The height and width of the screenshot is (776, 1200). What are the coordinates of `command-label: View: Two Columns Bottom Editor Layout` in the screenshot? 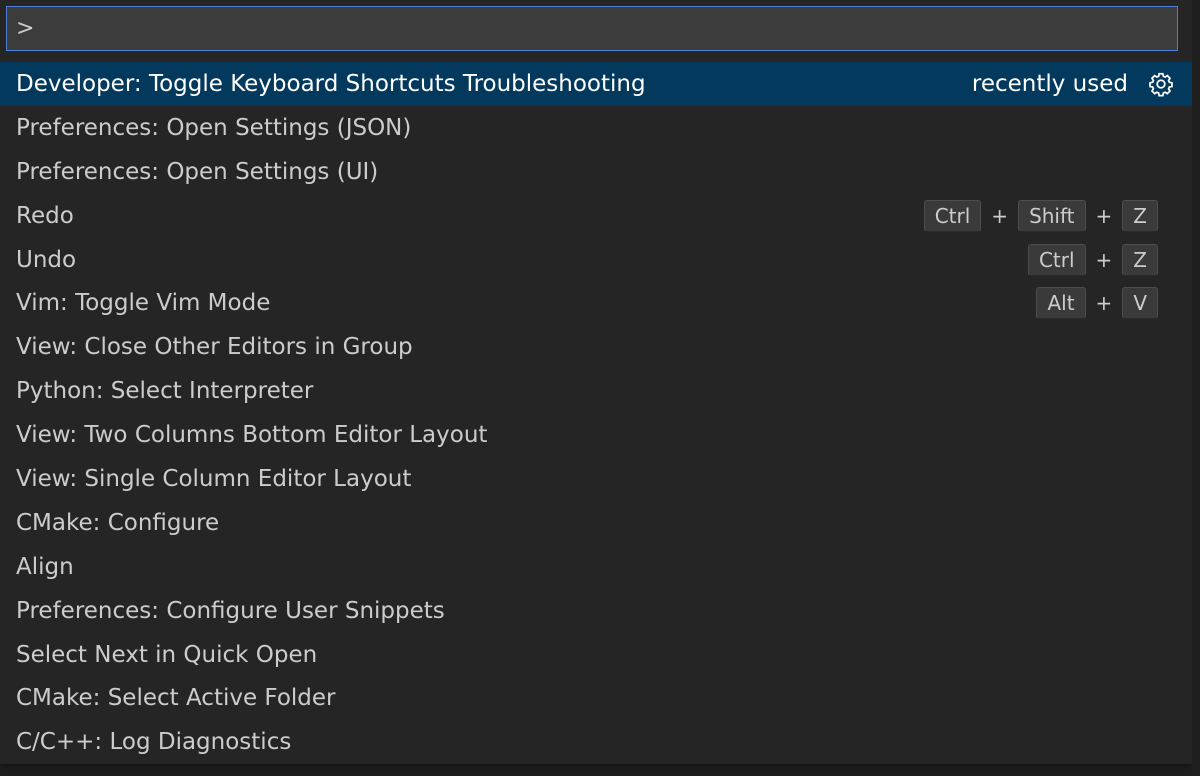 It's located at (252, 435).